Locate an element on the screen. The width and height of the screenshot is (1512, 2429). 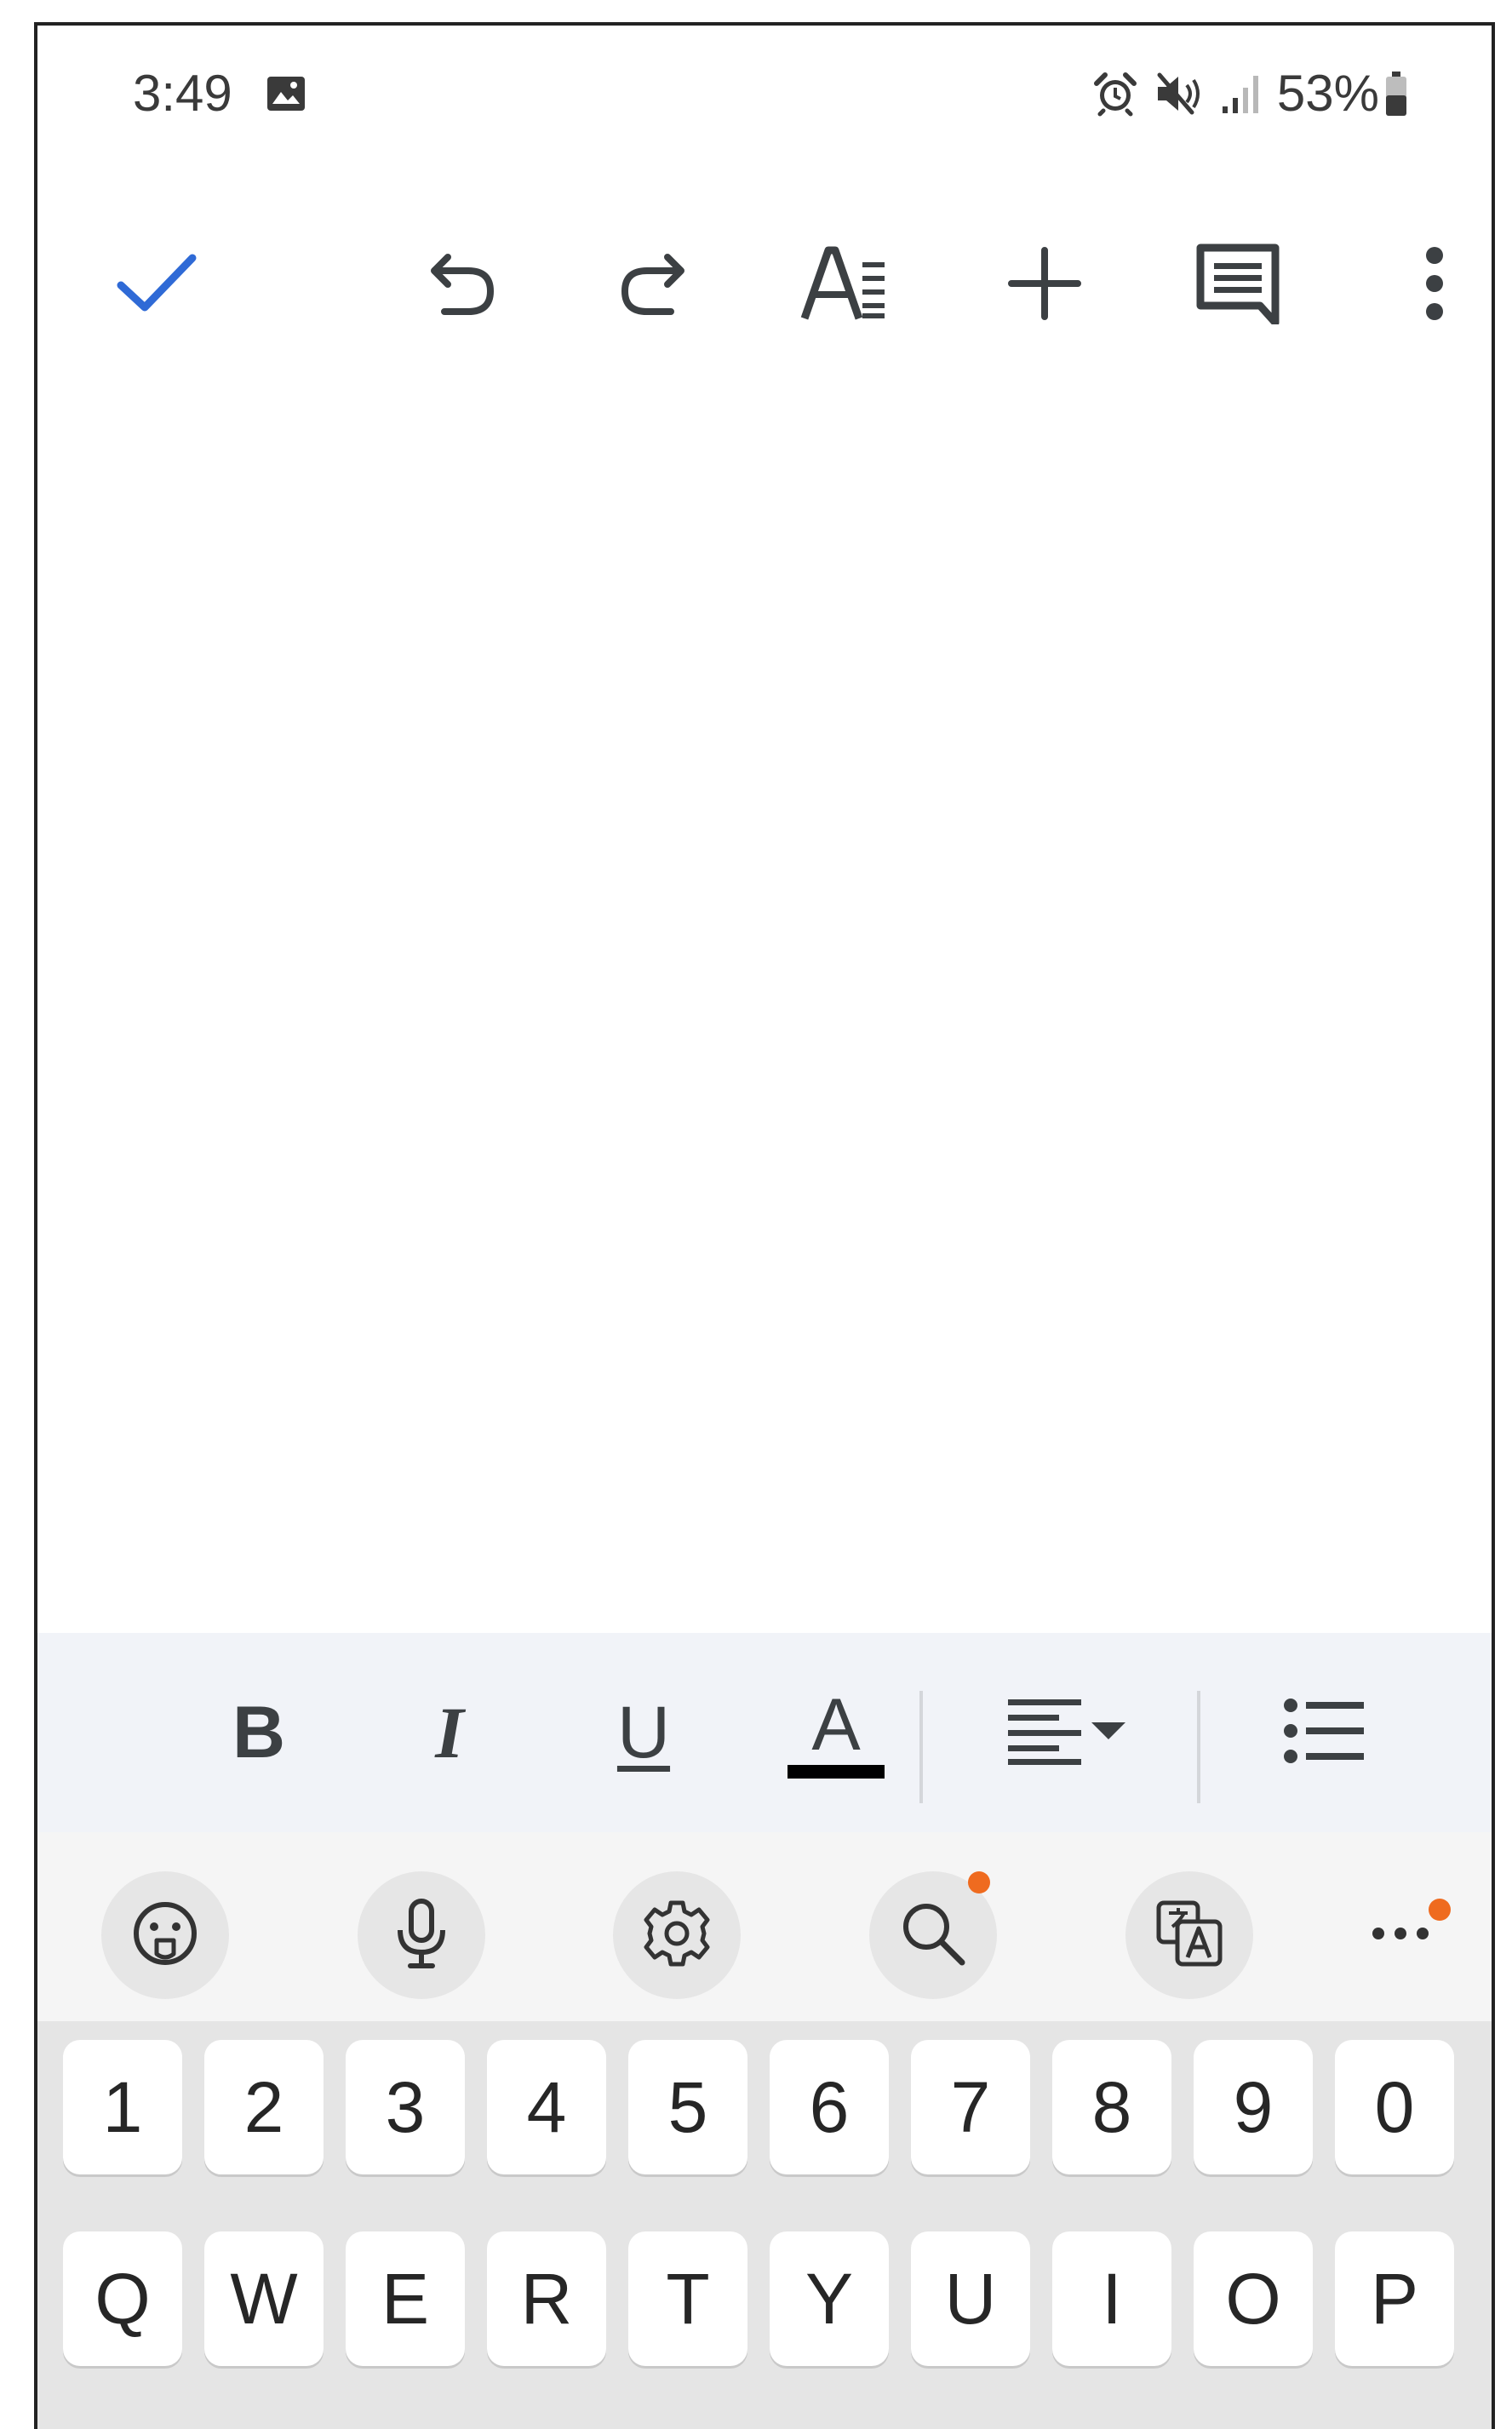
key-p: P is located at coordinates (1394, 2298).